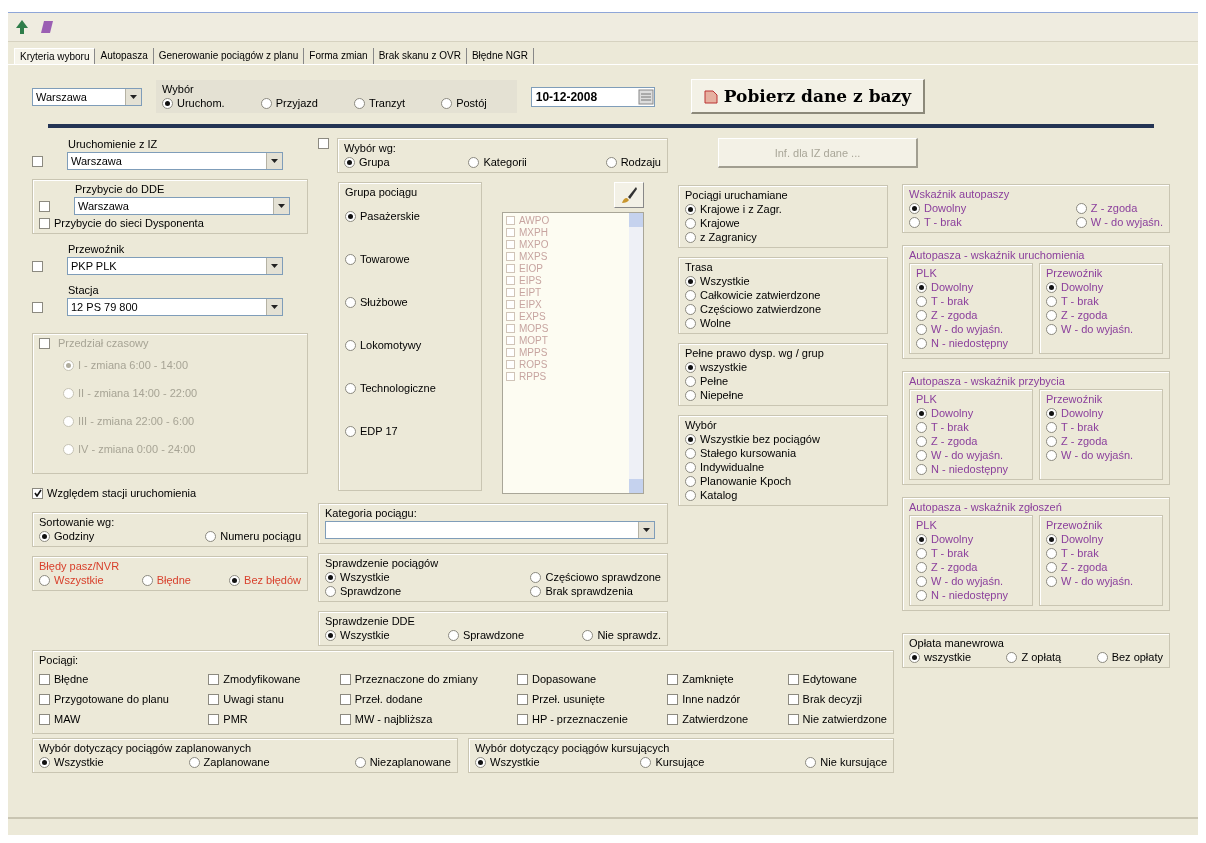  Describe the element at coordinates (533, 256) in the screenshot. I see `list-item: MXPS` at that location.